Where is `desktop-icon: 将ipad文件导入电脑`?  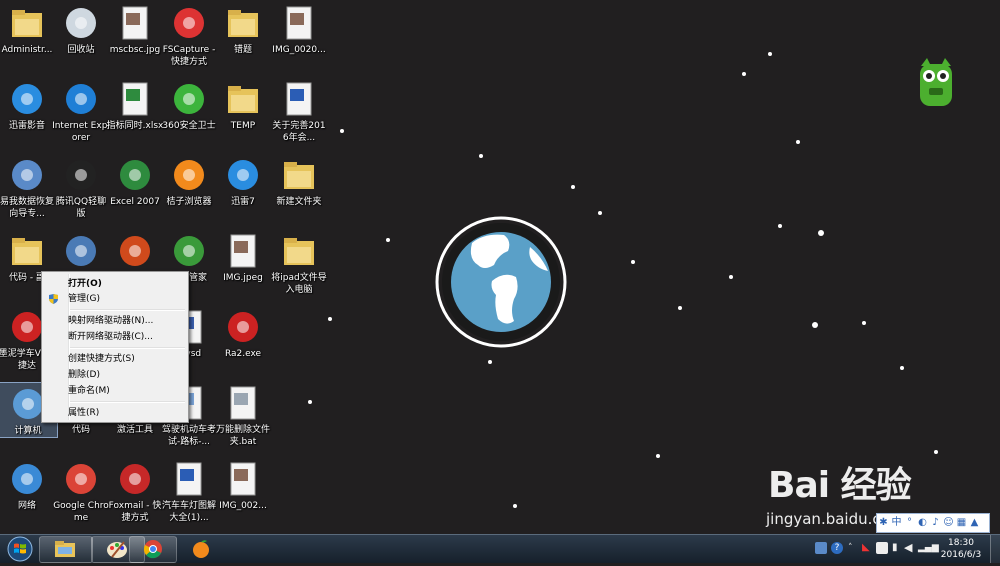
desktop-icon: 将ipad文件导入电脑 is located at coordinates (299, 263).